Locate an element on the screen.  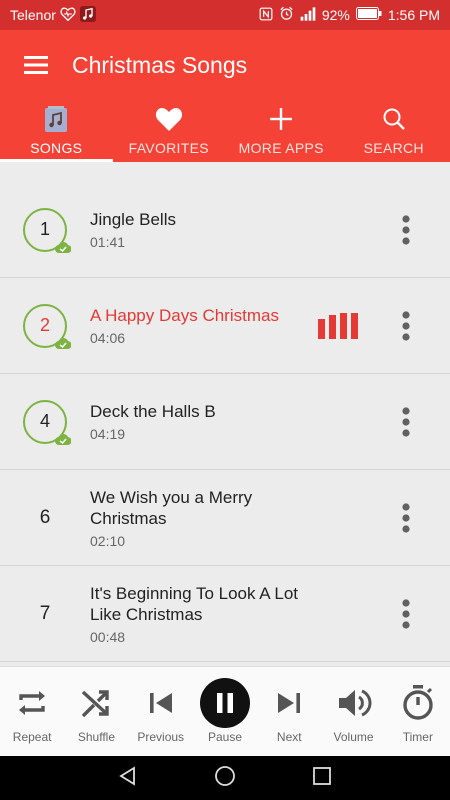
tab-bar: SONGS FAVORITES MORE APPS SEARCH is located at coordinates (225, 131).